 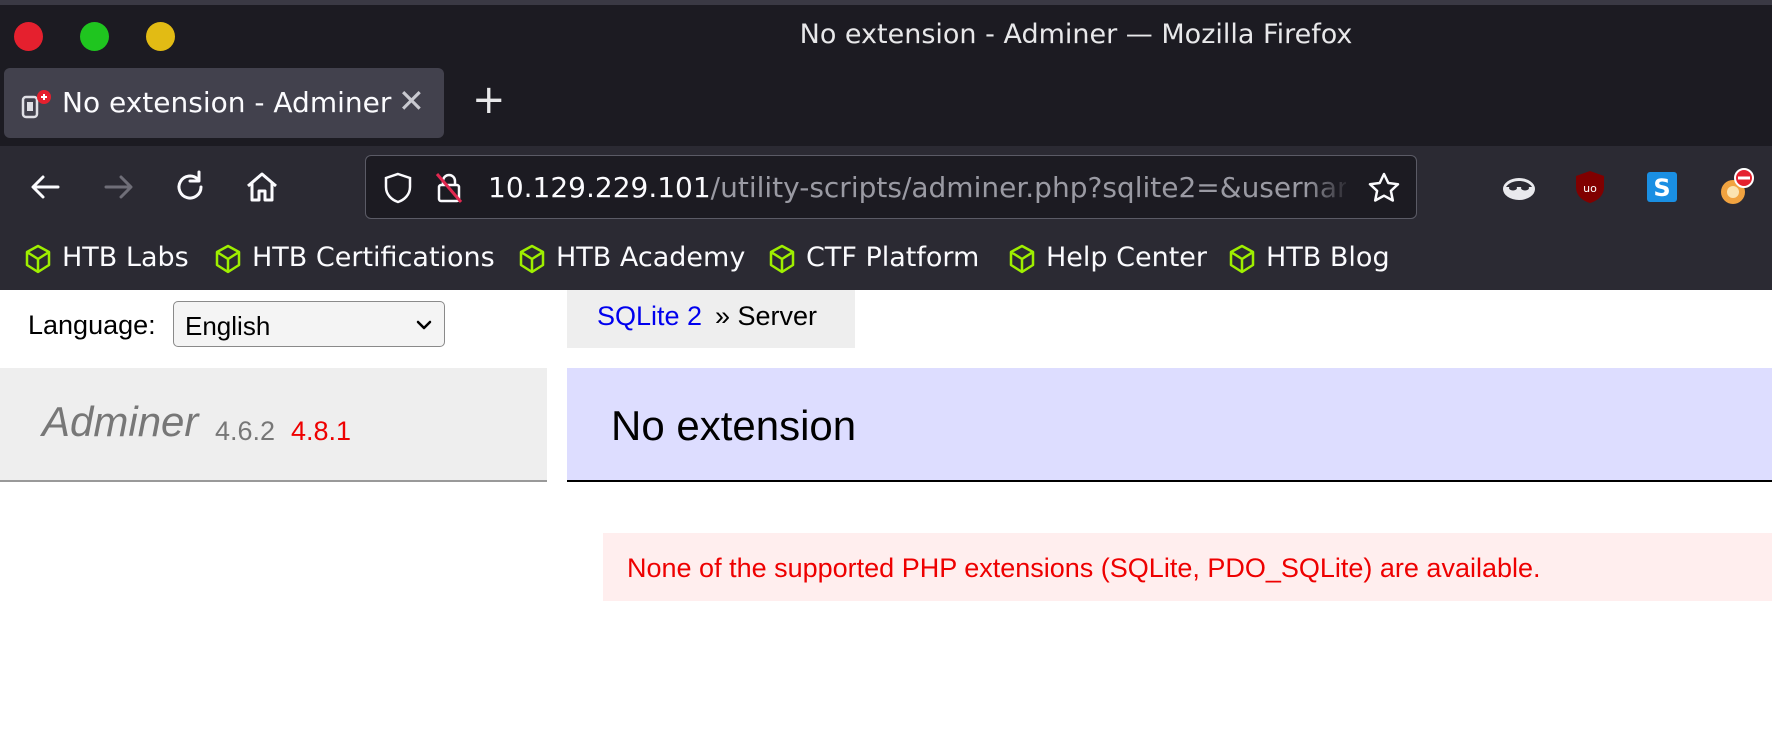 I want to click on breadcrumb-sqlite2-link: SQLite 2, so click(x=649, y=316).